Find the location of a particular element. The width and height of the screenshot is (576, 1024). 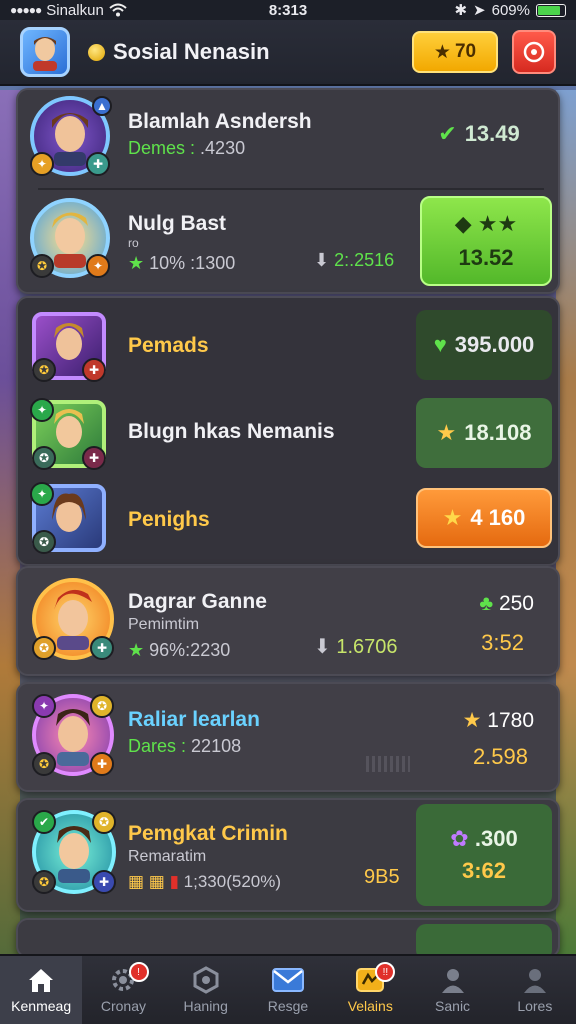

reward-value: 4 160 is located at coordinates (498, 517).